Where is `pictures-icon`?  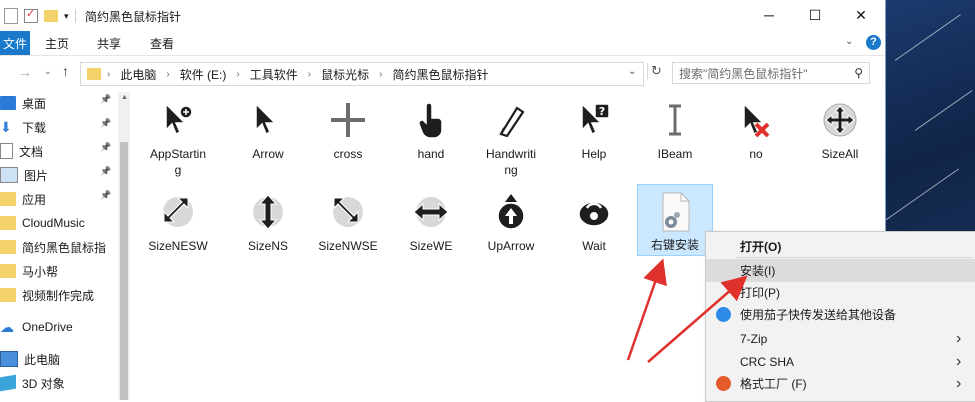
pictures-icon is located at coordinates (9, 175).